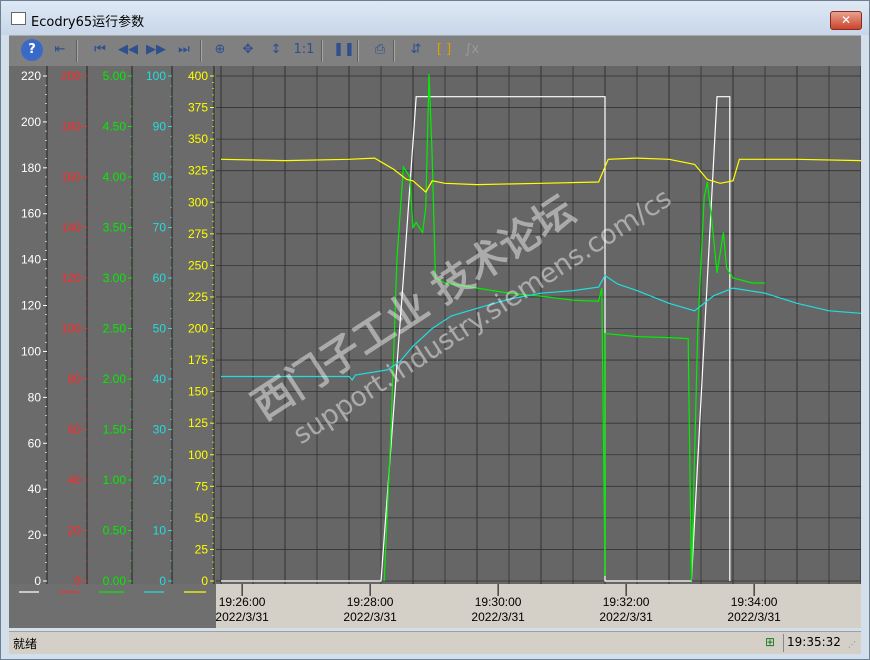 This screenshot has height=660, width=870. Describe the element at coordinates (160, 228) in the screenshot. I see `axis-tick-label: 70` at that location.